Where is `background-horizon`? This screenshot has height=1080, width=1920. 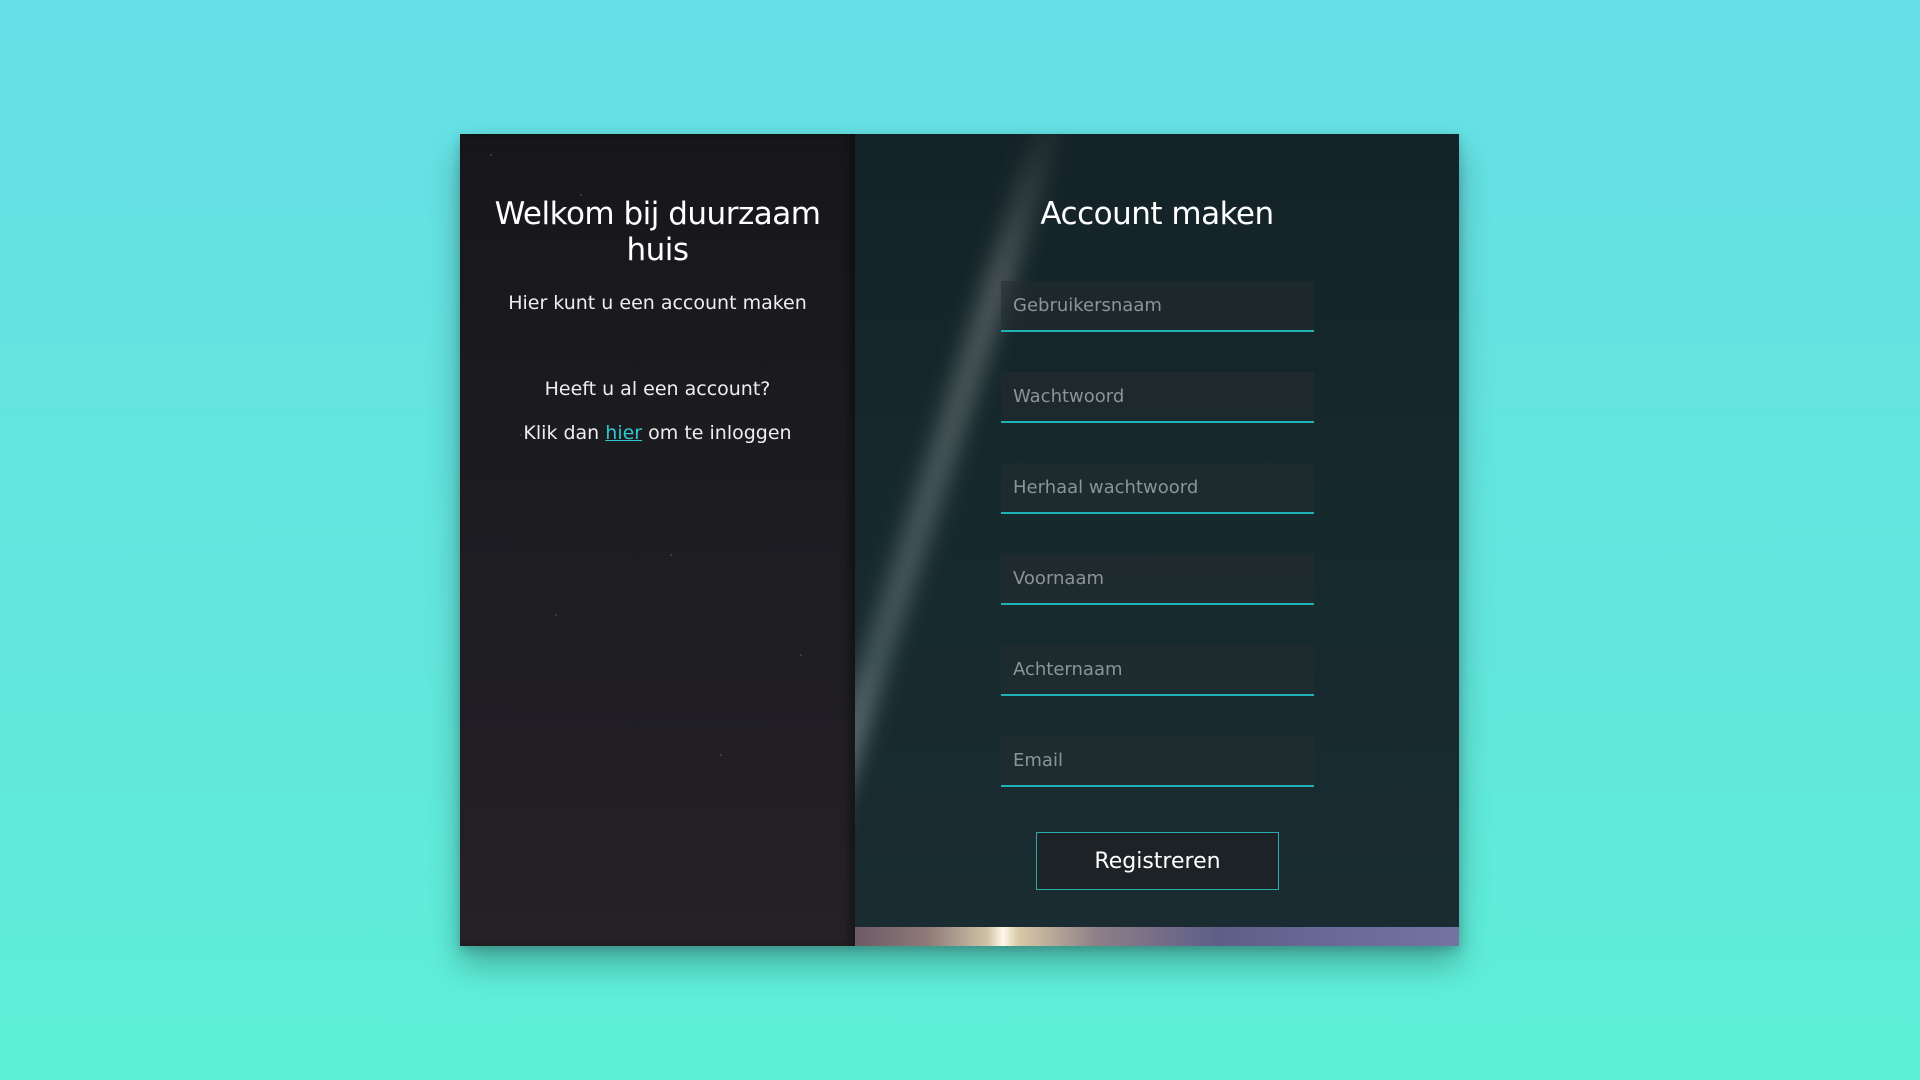
background-horizon is located at coordinates (1157, 936).